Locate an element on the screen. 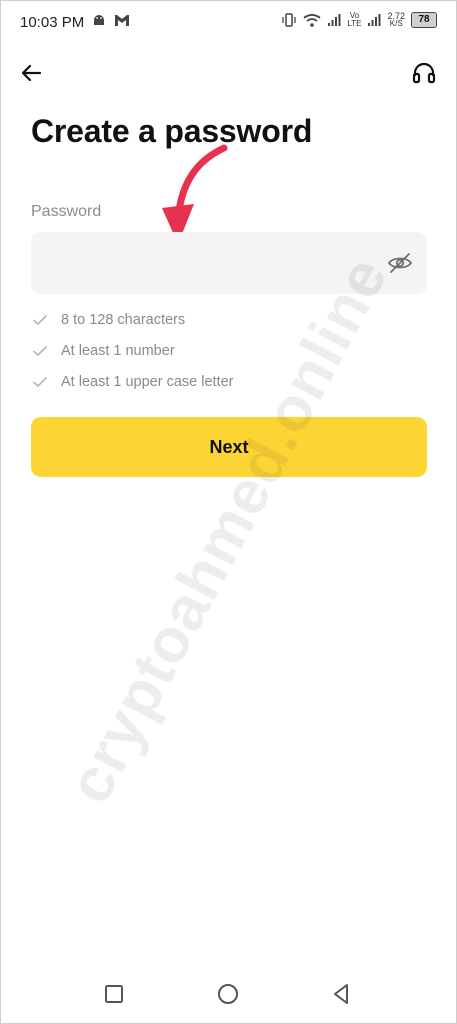 The image size is (457, 1024). triangle-back-icon is located at coordinates (341, 994).